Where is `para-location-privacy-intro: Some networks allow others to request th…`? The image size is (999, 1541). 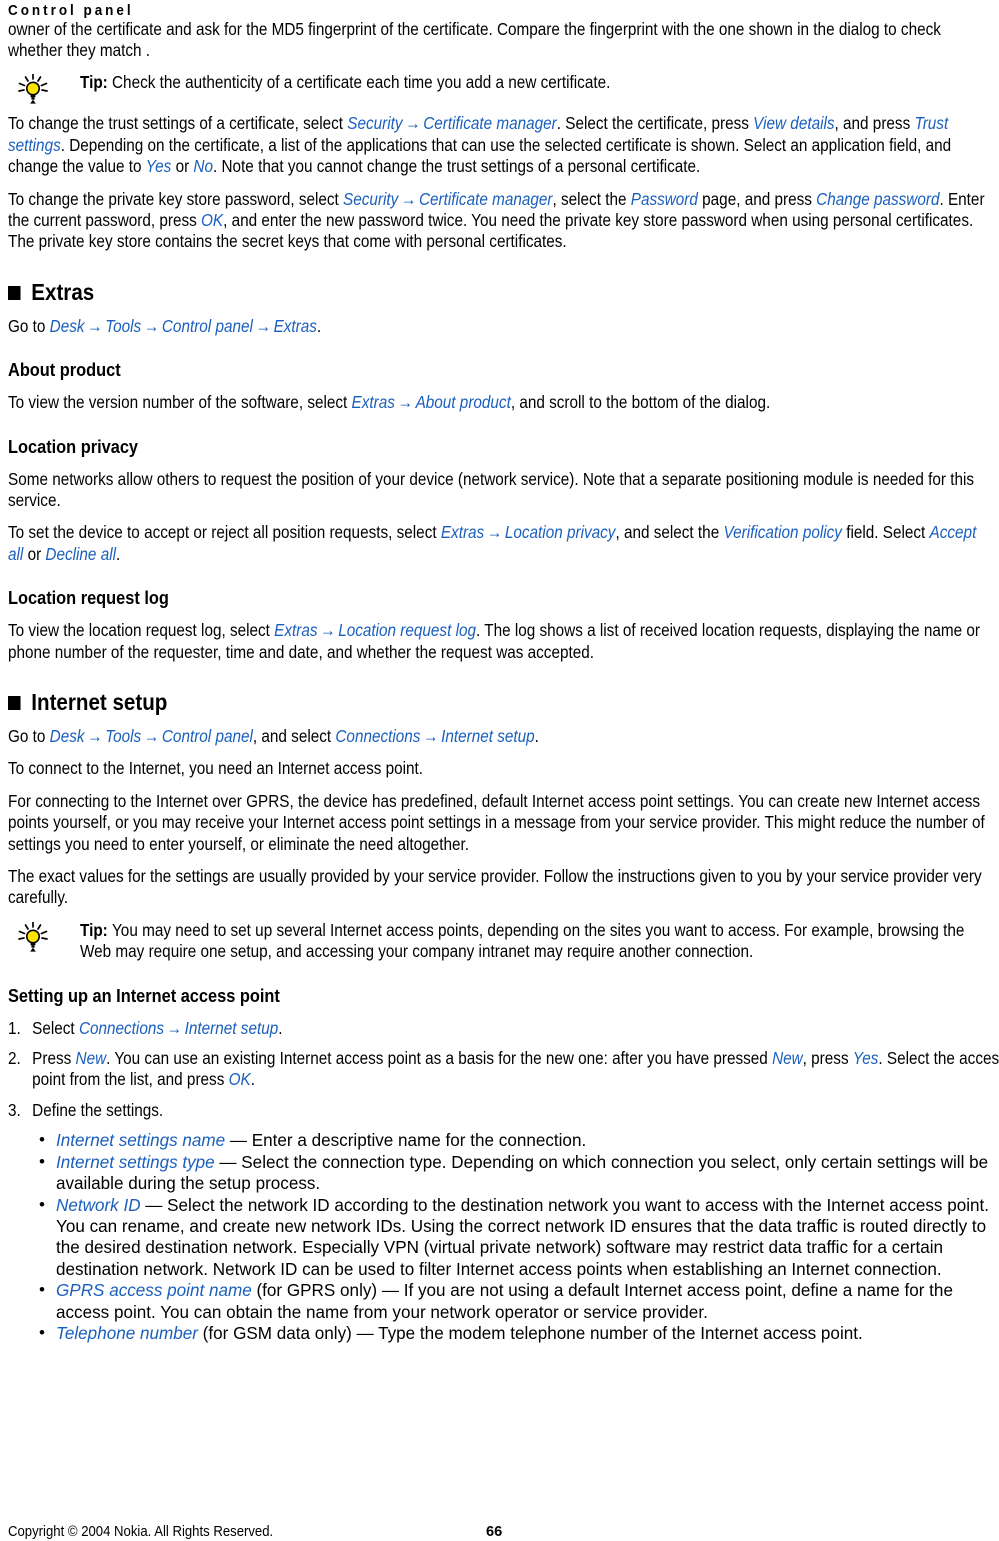
para-location-privacy-intro: Some networks allow others to request th… is located at coordinates (499, 490).